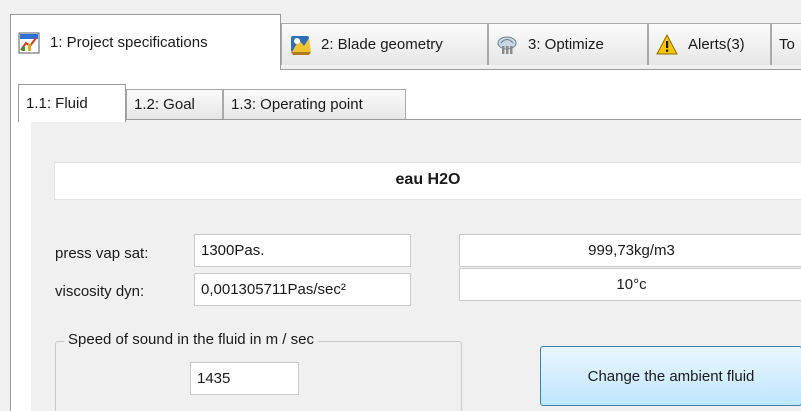  Describe the element at coordinates (102, 253) in the screenshot. I see `press-vap-sat-label: press vap sat:` at that location.